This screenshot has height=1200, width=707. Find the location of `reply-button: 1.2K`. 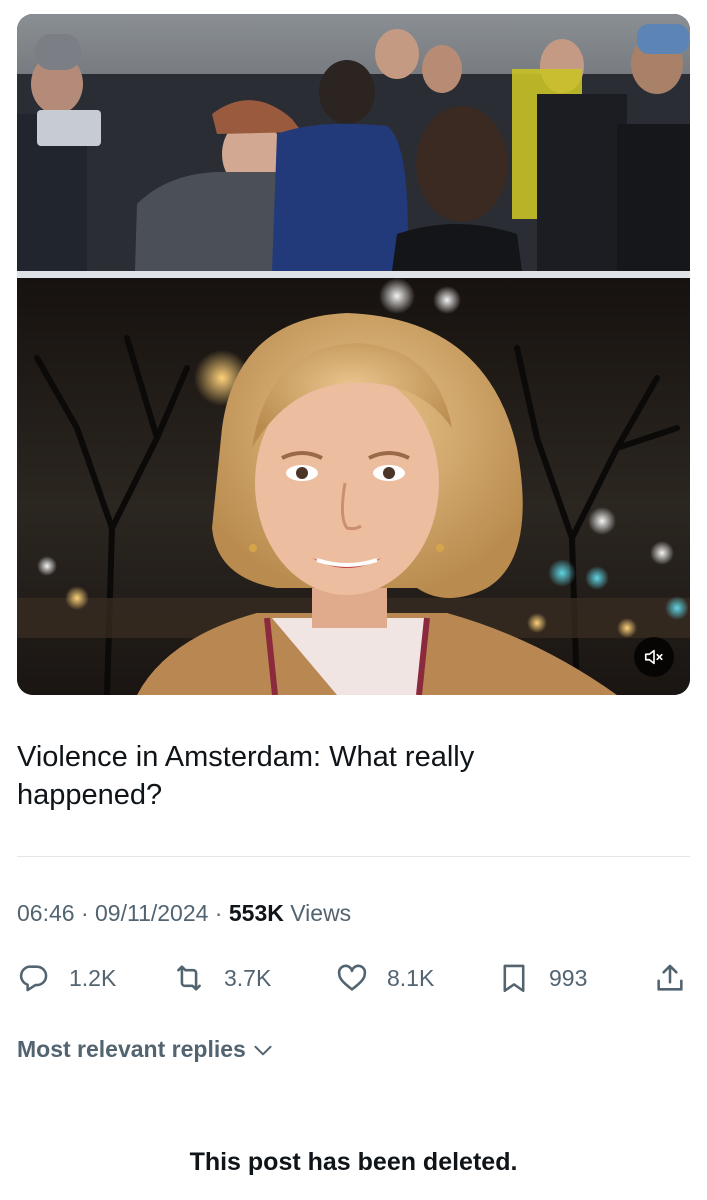

reply-button: 1.2K is located at coordinates (66, 978).